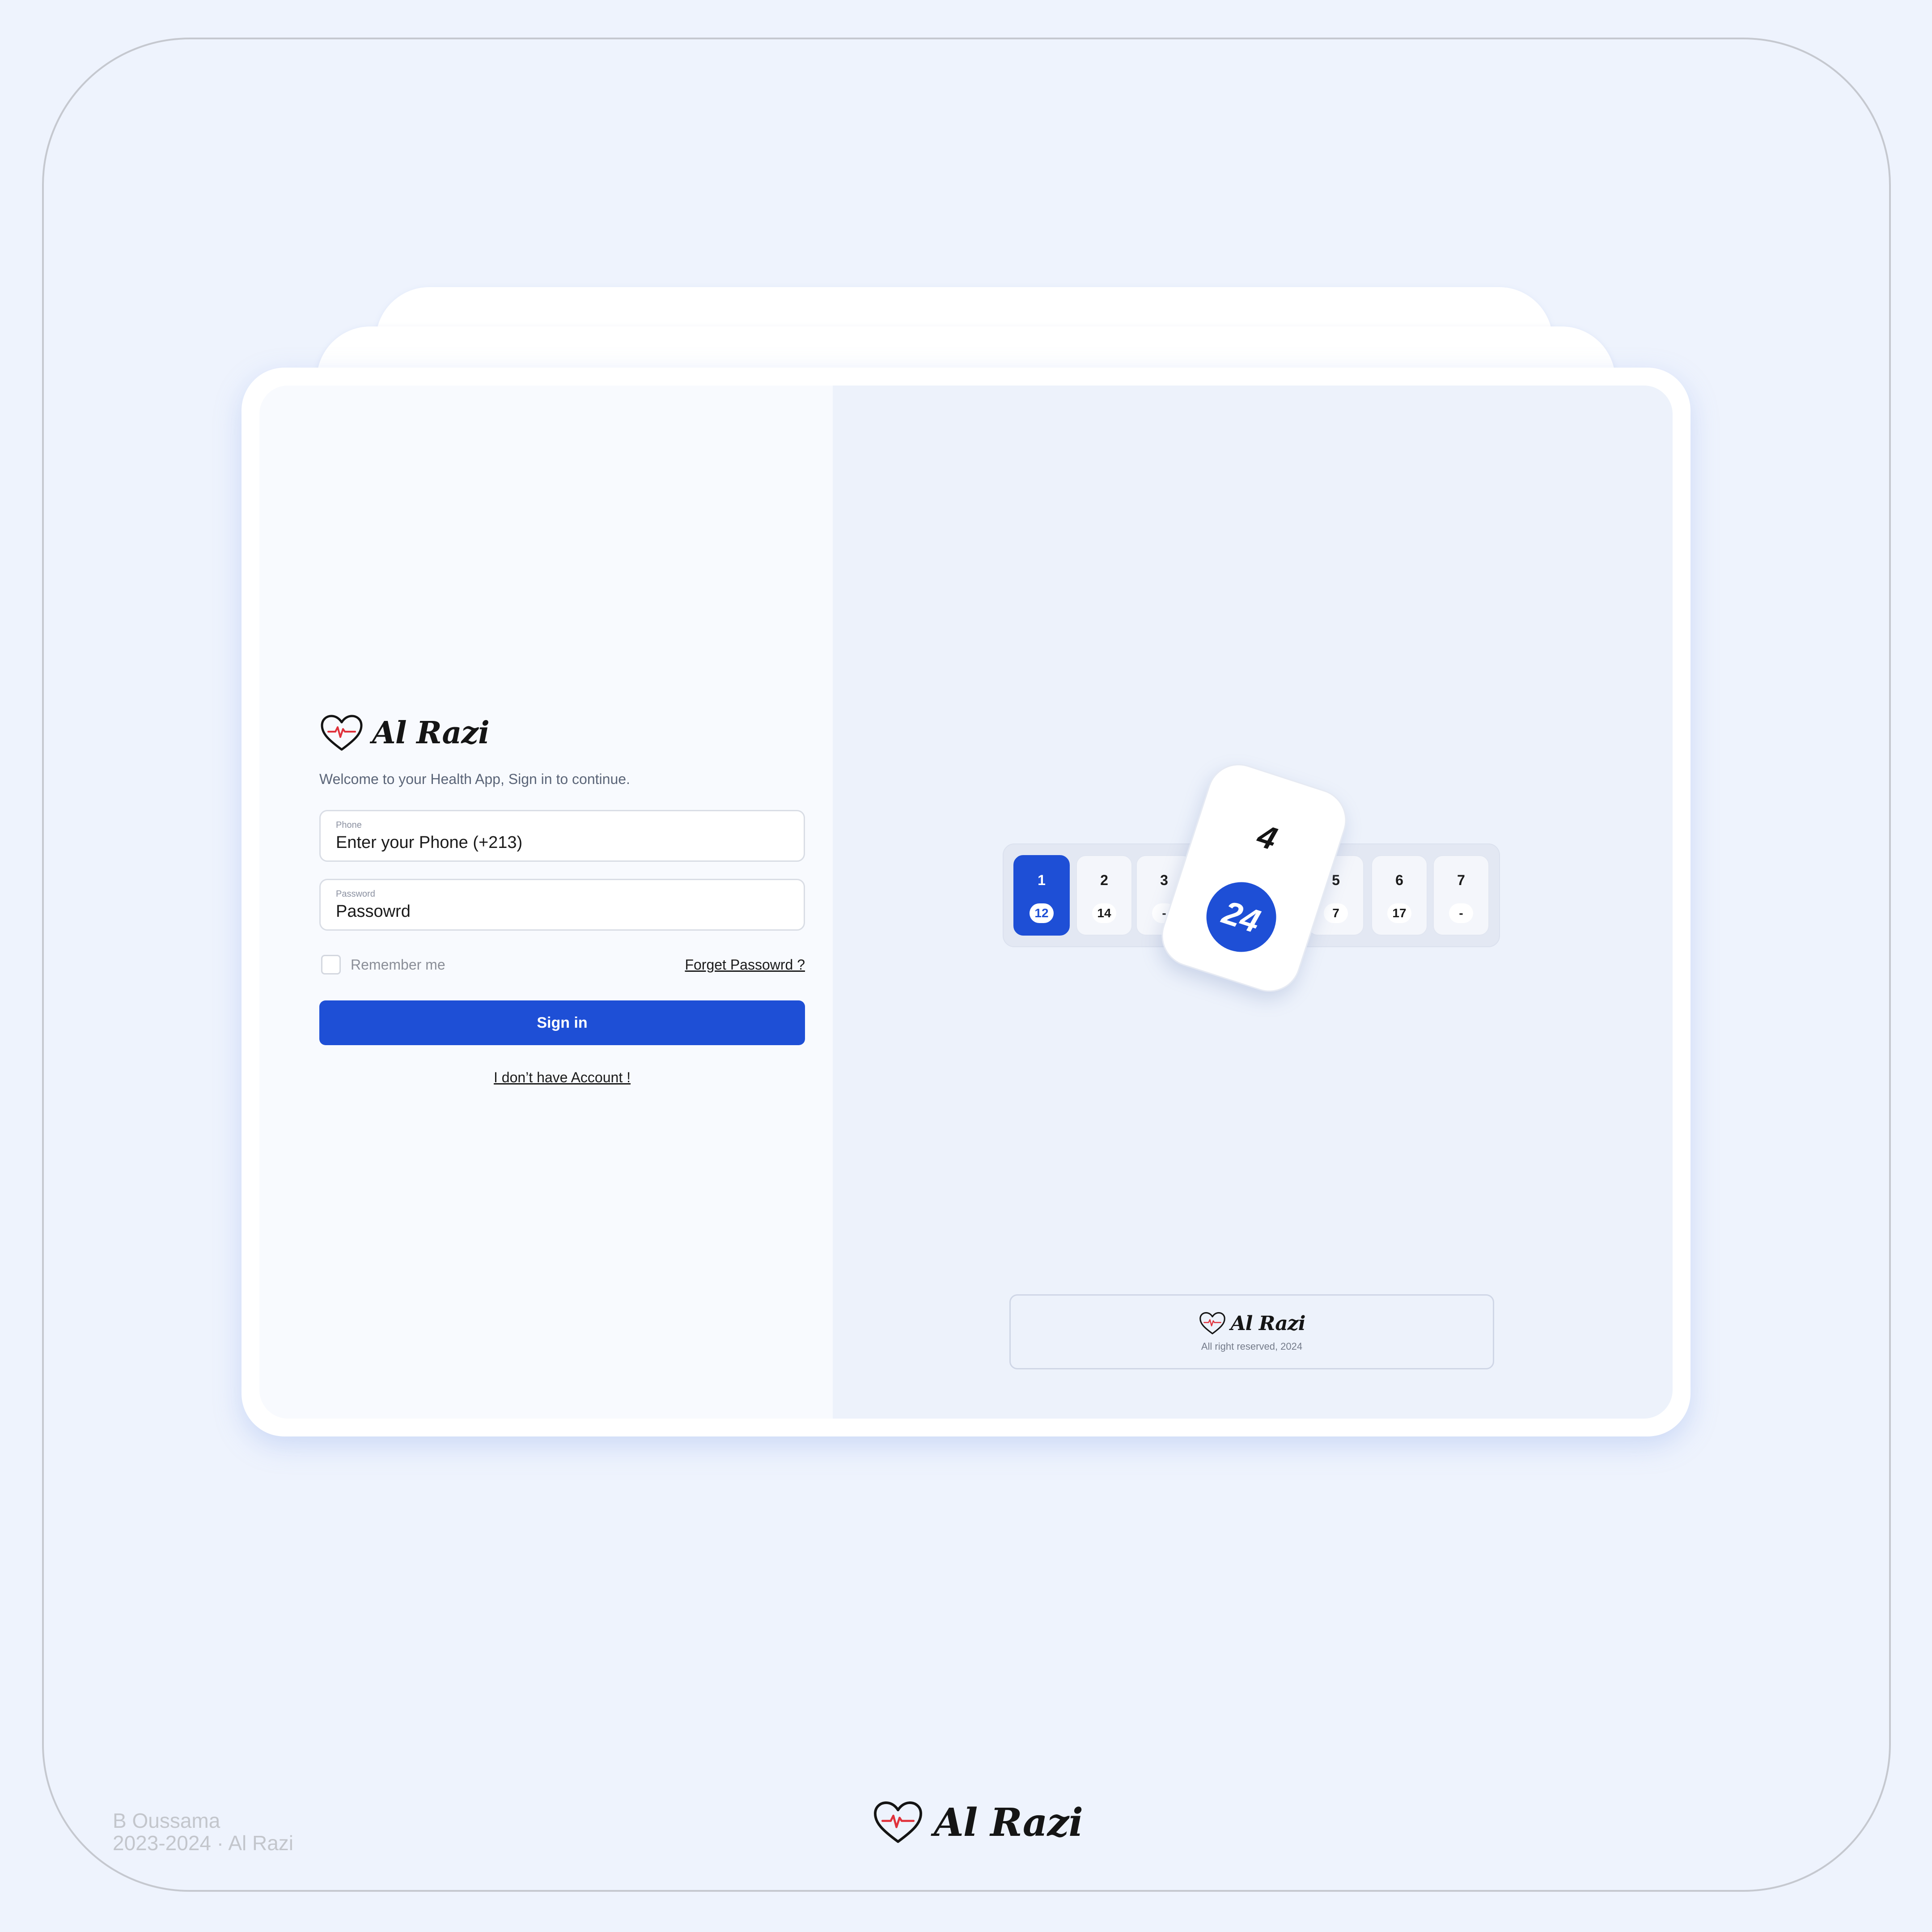 The height and width of the screenshot is (1932, 1932). I want to click on day-card-7: 7 -, so click(1461, 895).